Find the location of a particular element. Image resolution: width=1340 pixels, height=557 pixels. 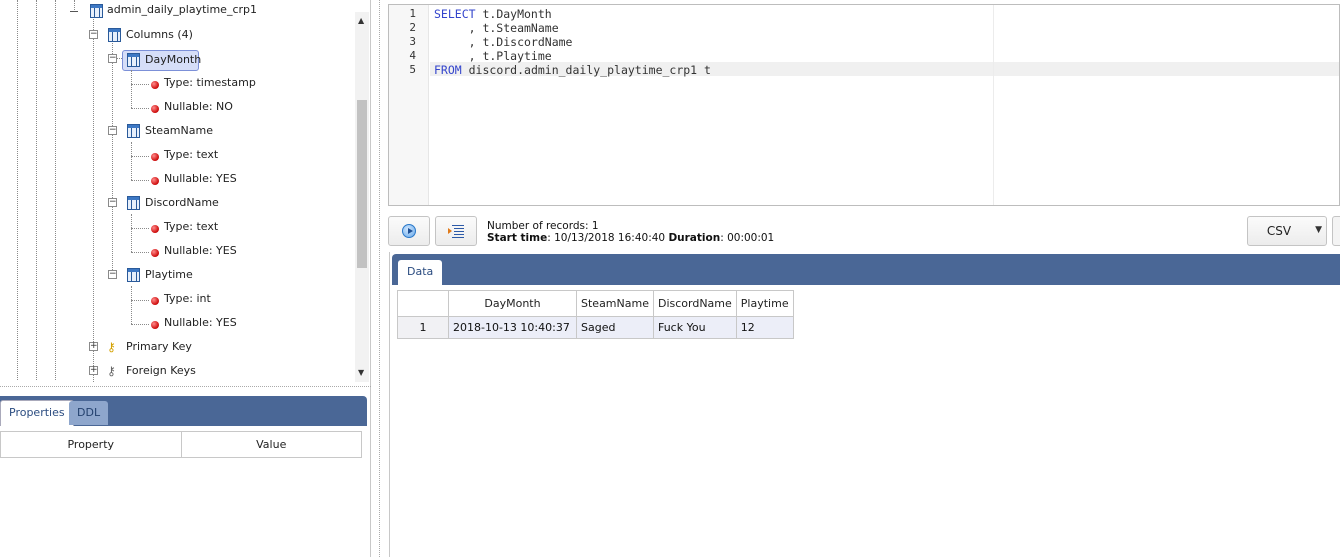

tab-data: Data is located at coordinates (420, 273).